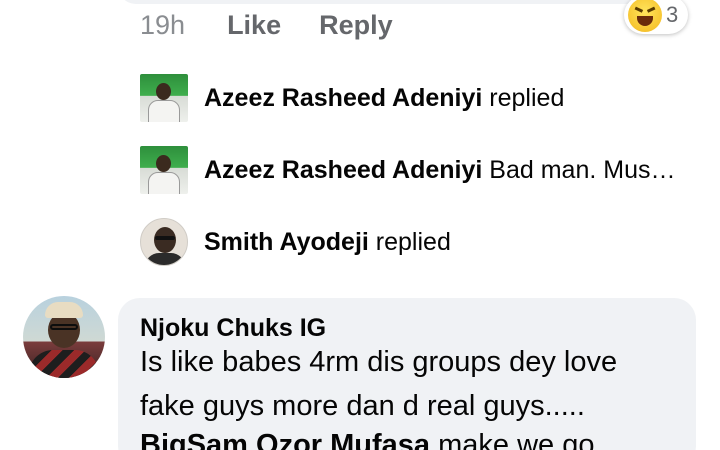 This screenshot has height=450, width=720. I want to click on comment-timestamp: 19h, so click(163, 24).